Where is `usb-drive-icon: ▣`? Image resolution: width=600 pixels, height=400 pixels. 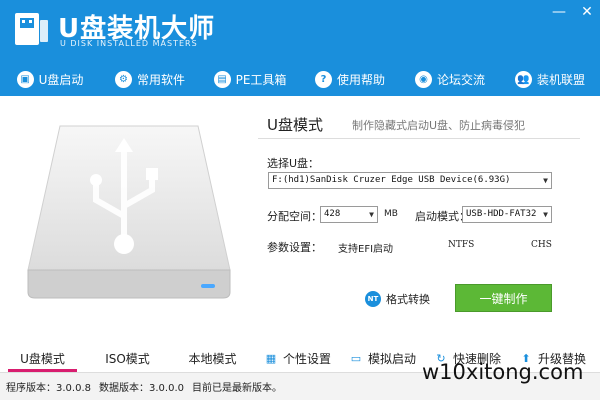 usb-drive-icon: ▣ is located at coordinates (25, 79).